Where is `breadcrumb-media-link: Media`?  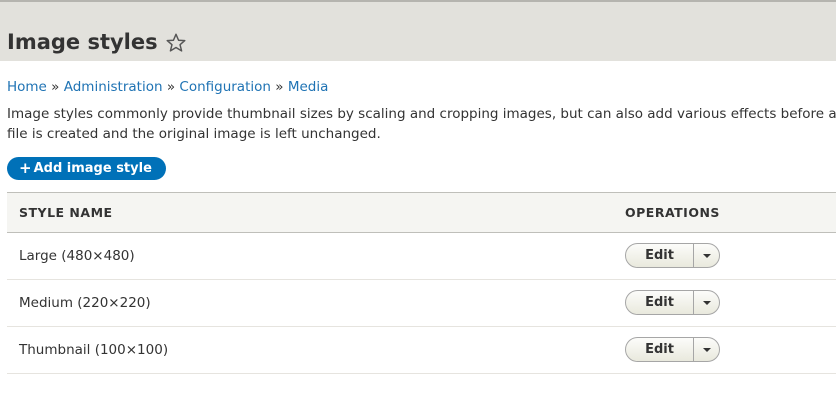
breadcrumb-media-link: Media is located at coordinates (308, 87).